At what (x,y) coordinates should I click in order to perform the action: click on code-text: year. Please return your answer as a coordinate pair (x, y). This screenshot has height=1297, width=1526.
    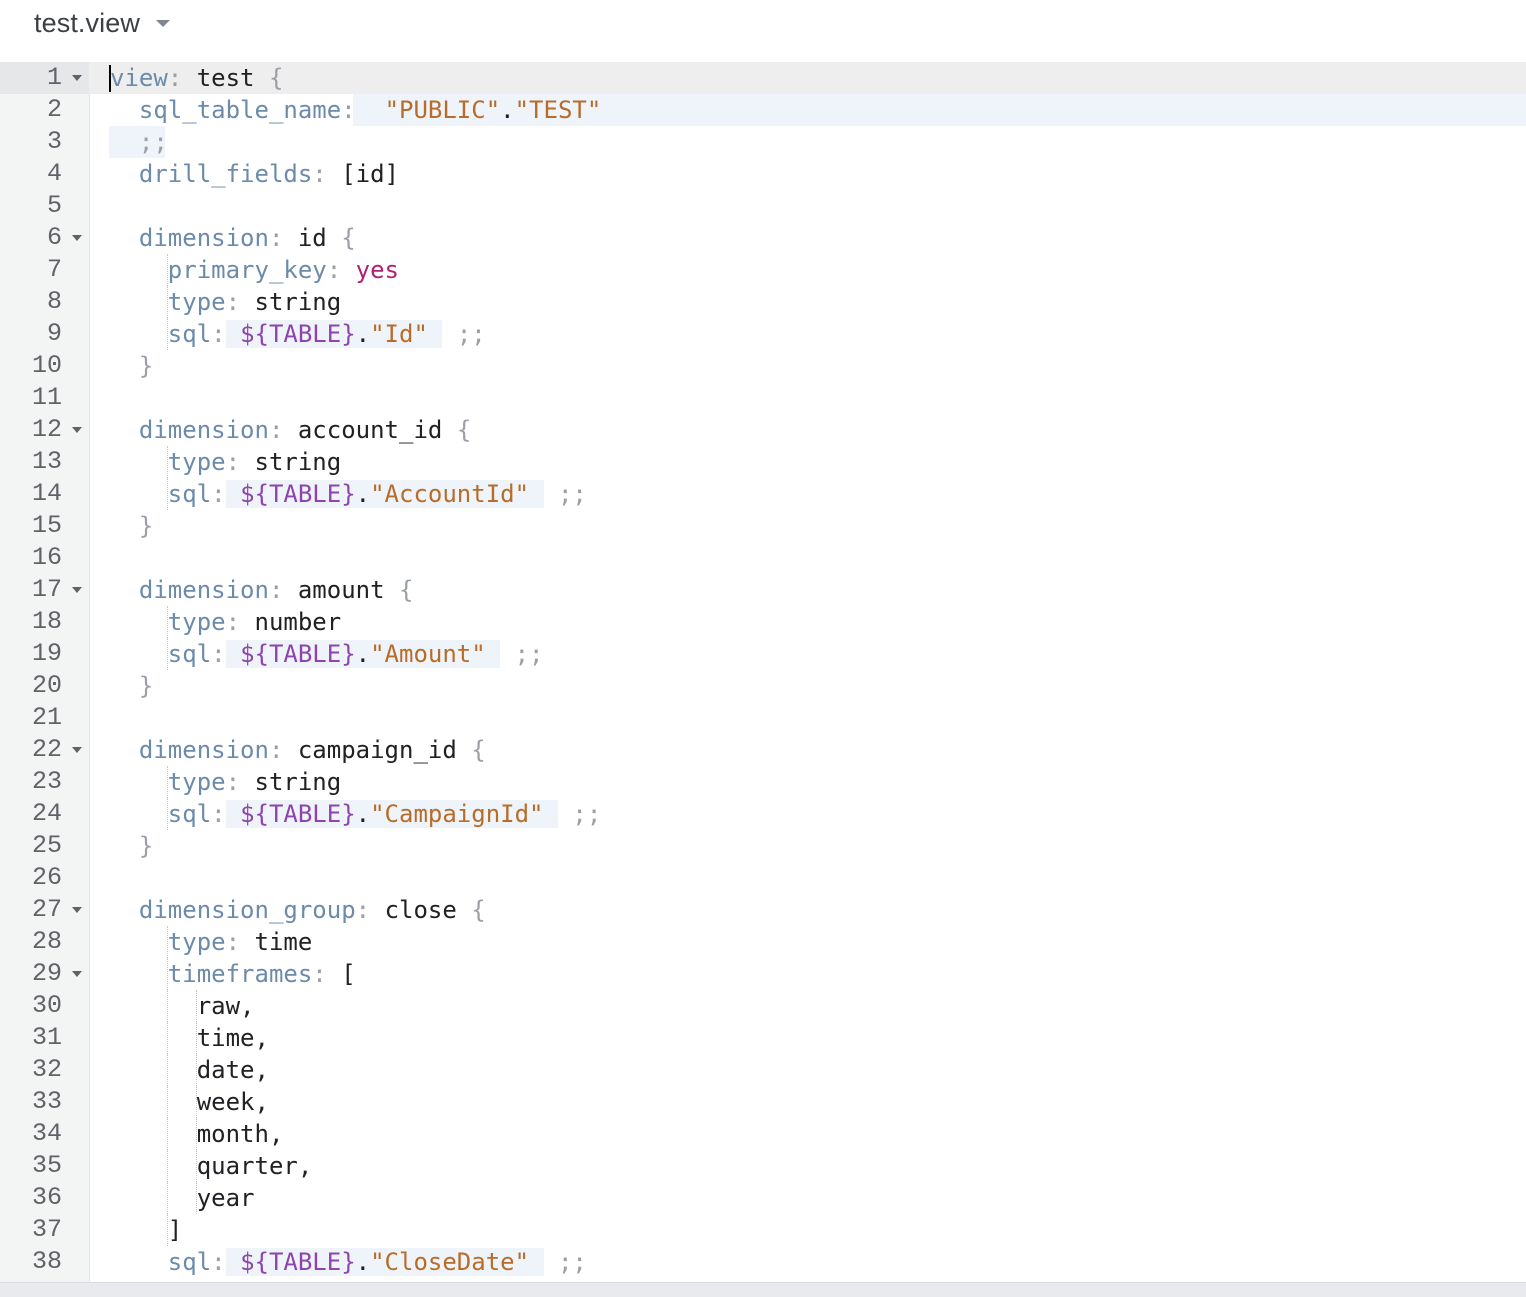
    Looking at the image, I should click on (182, 1198).